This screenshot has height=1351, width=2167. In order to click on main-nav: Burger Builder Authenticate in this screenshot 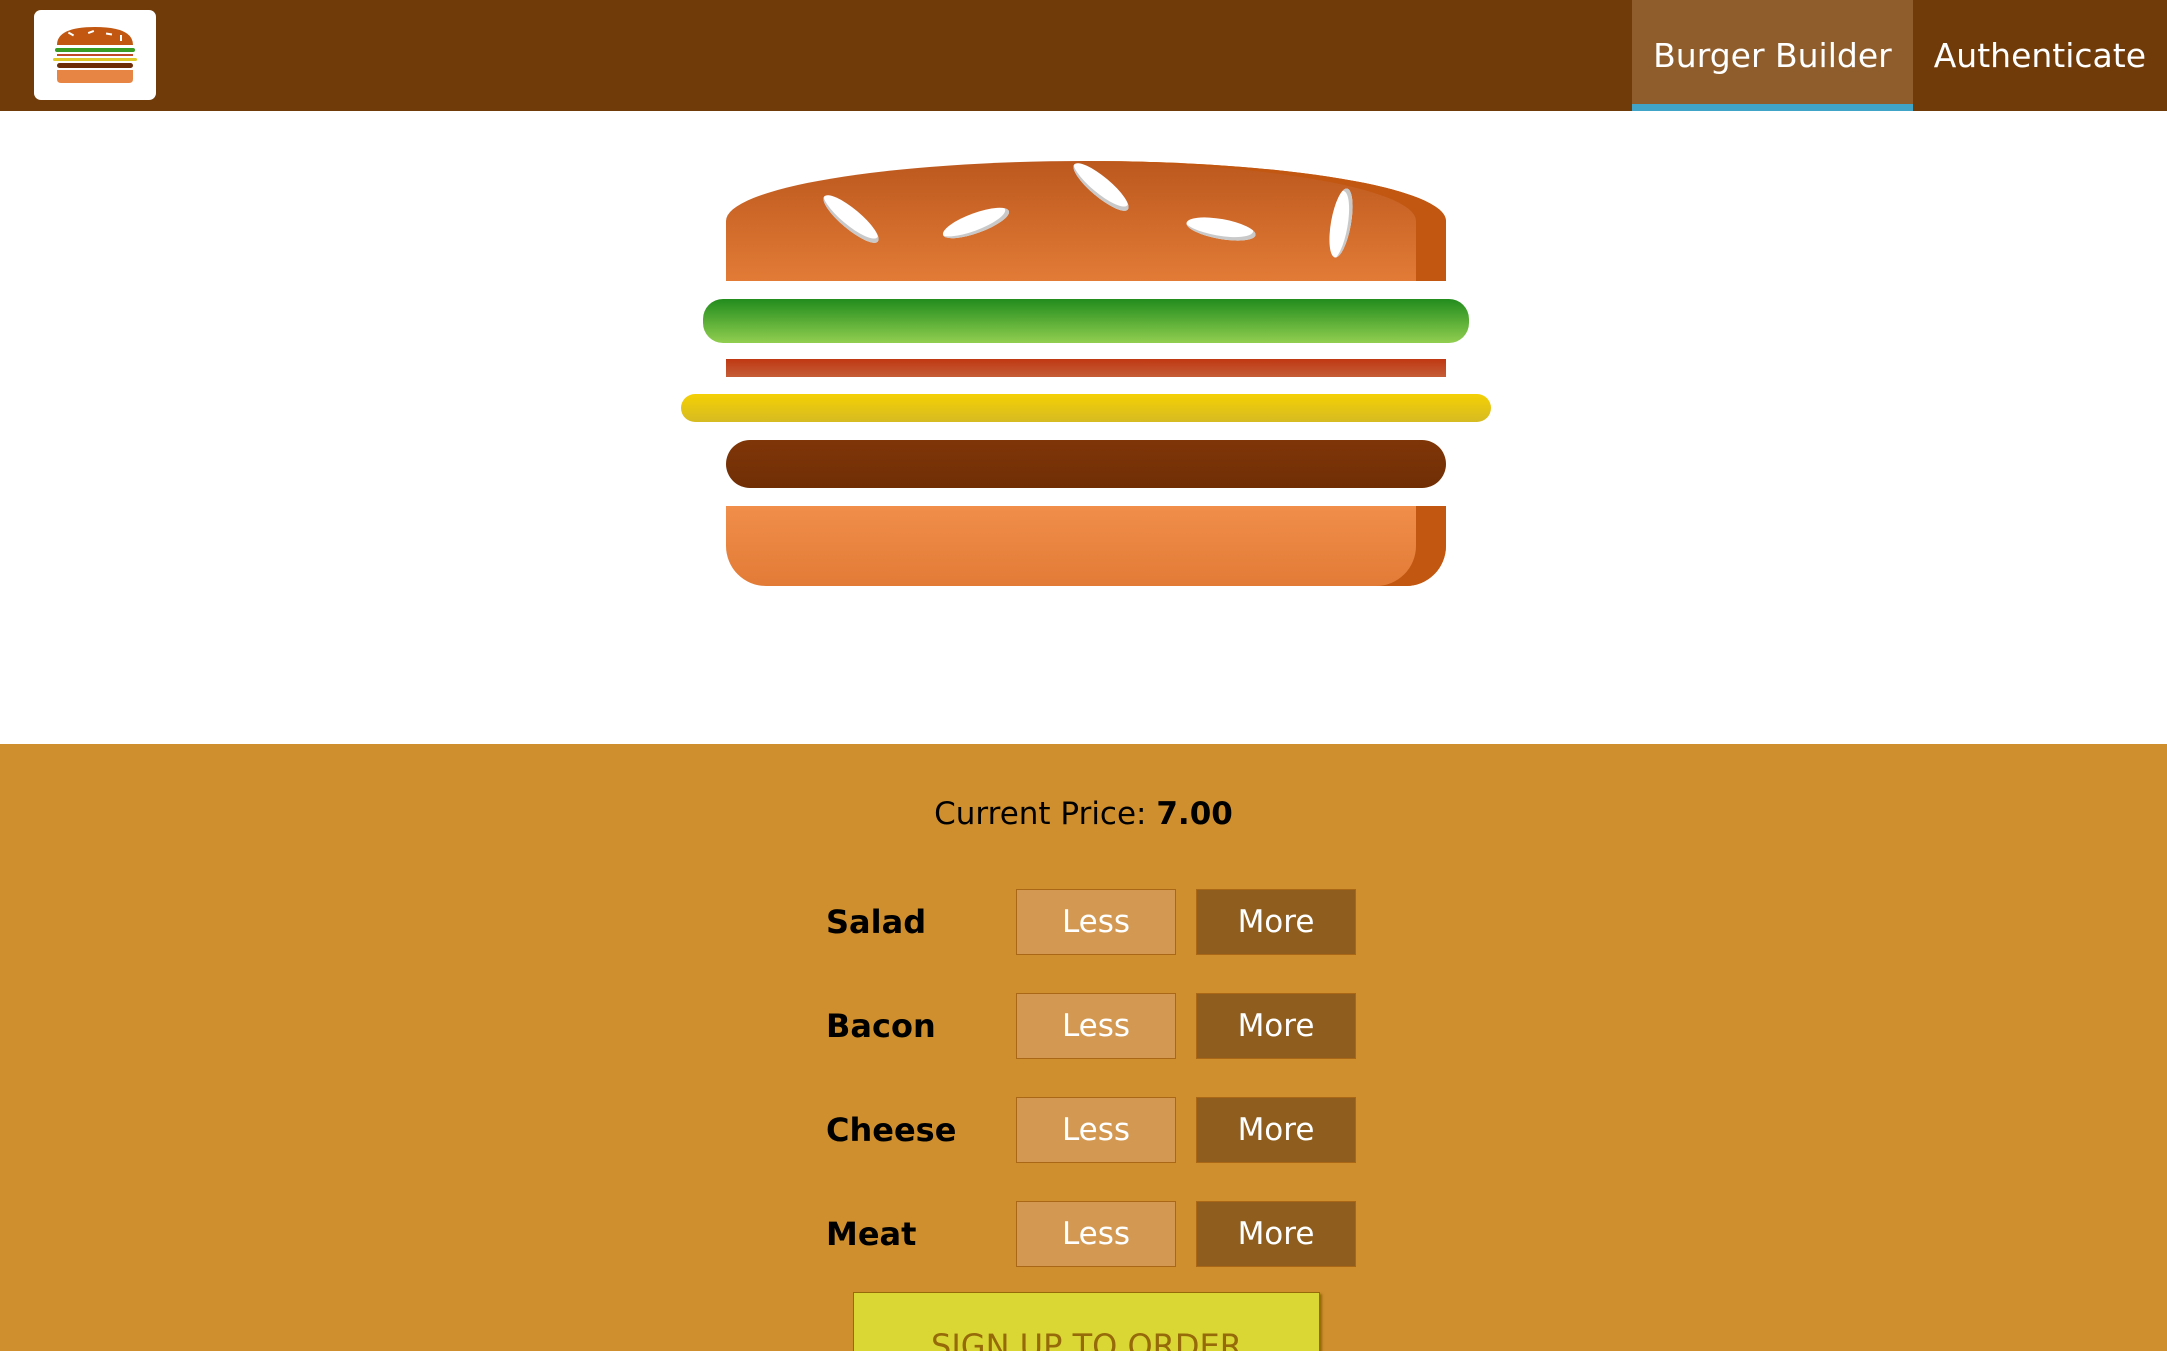, I will do `click(1899, 55)`.